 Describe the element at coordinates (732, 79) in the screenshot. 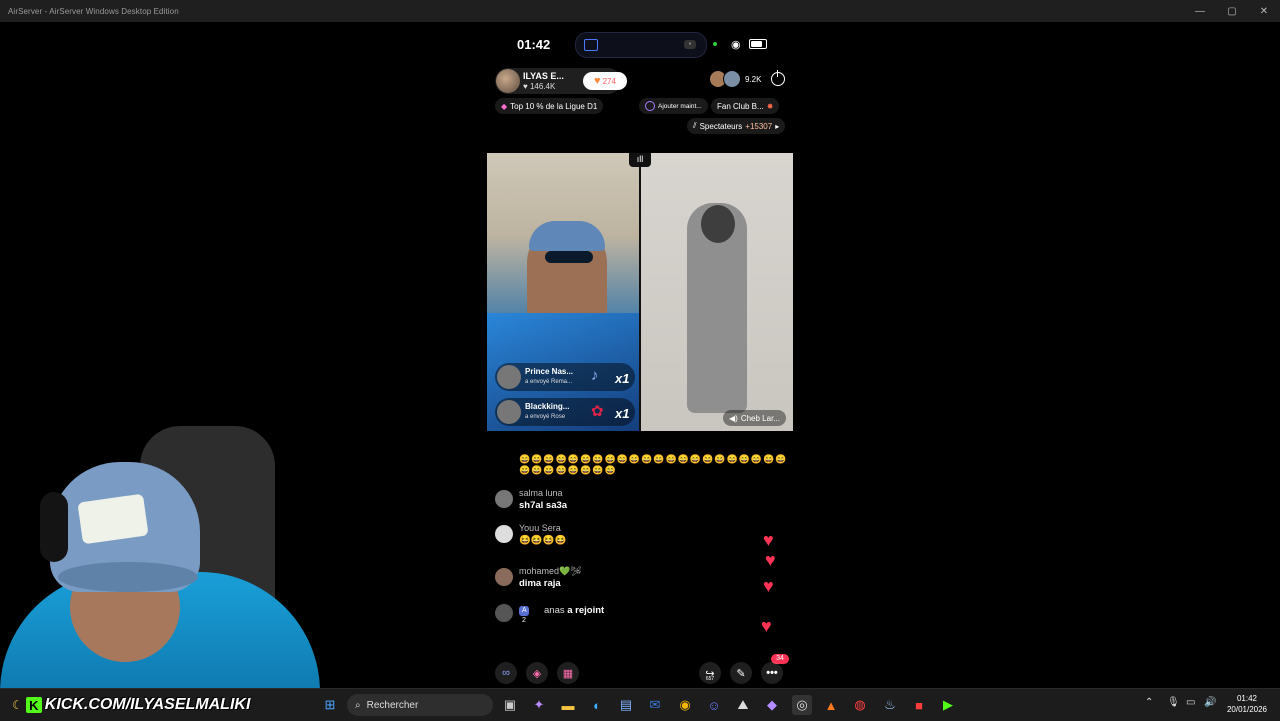

I see `viewer-avatar` at that location.